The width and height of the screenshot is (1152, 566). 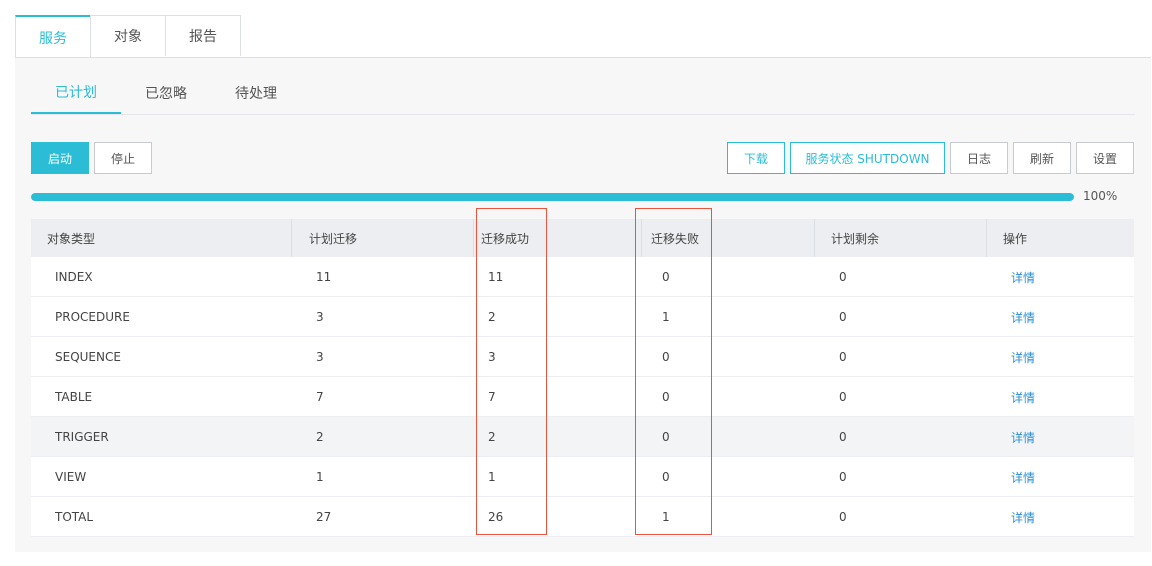 I want to click on cell-success: 3, so click(x=492, y=357).